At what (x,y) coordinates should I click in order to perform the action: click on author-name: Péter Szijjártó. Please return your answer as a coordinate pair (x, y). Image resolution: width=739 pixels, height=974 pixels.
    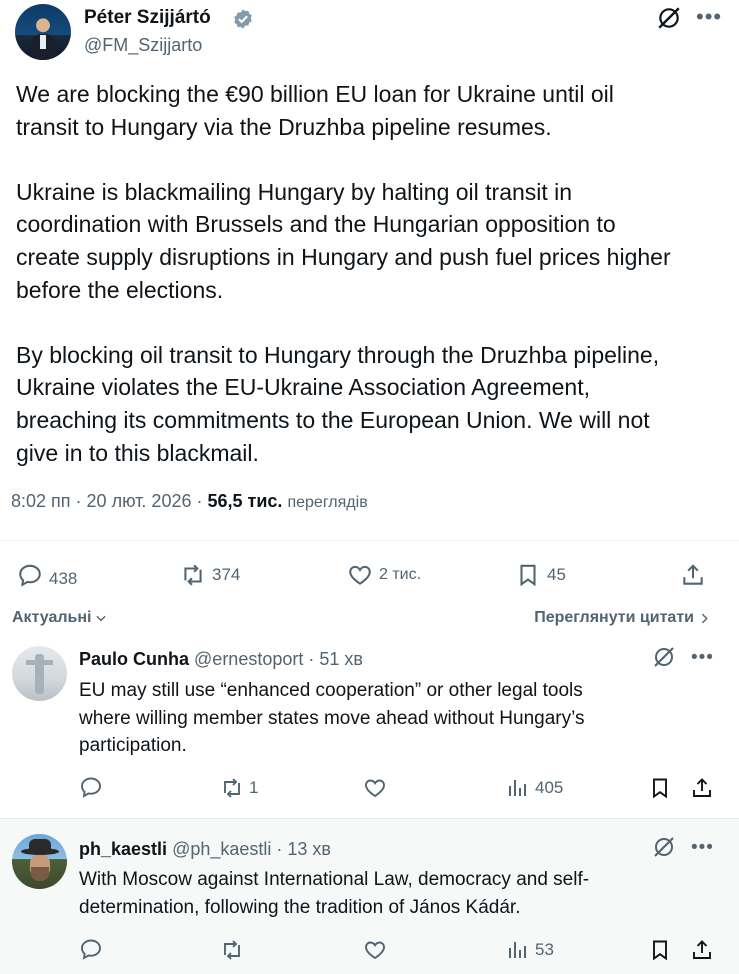
    Looking at the image, I should click on (147, 18).